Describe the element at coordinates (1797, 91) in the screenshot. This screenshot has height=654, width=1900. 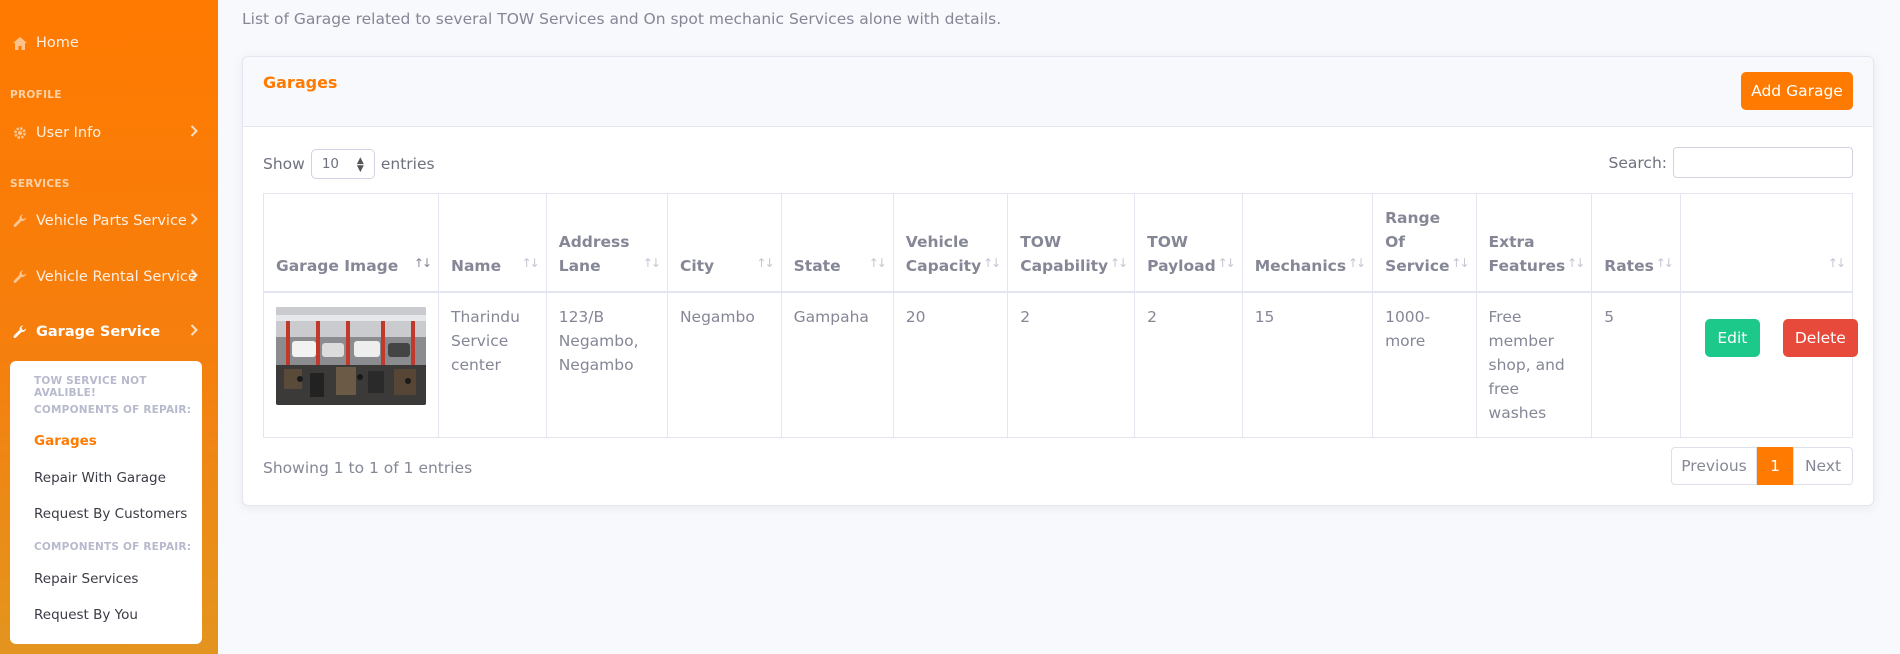
I see `add-garage-button: Add Garage` at that location.